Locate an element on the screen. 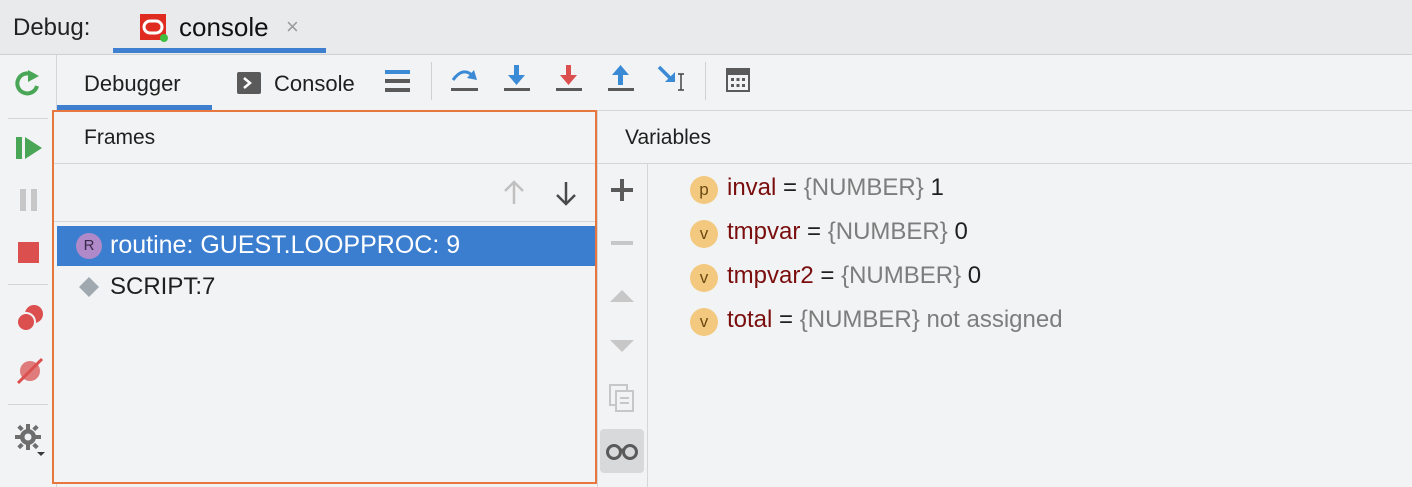  force-step-into-icon is located at coordinates (569, 79).